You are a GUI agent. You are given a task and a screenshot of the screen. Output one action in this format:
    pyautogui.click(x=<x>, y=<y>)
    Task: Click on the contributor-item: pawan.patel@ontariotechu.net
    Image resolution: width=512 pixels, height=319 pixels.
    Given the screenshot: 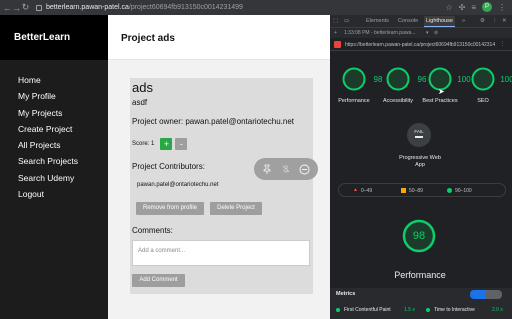 What is the action you would take?
    pyautogui.click(x=178, y=185)
    